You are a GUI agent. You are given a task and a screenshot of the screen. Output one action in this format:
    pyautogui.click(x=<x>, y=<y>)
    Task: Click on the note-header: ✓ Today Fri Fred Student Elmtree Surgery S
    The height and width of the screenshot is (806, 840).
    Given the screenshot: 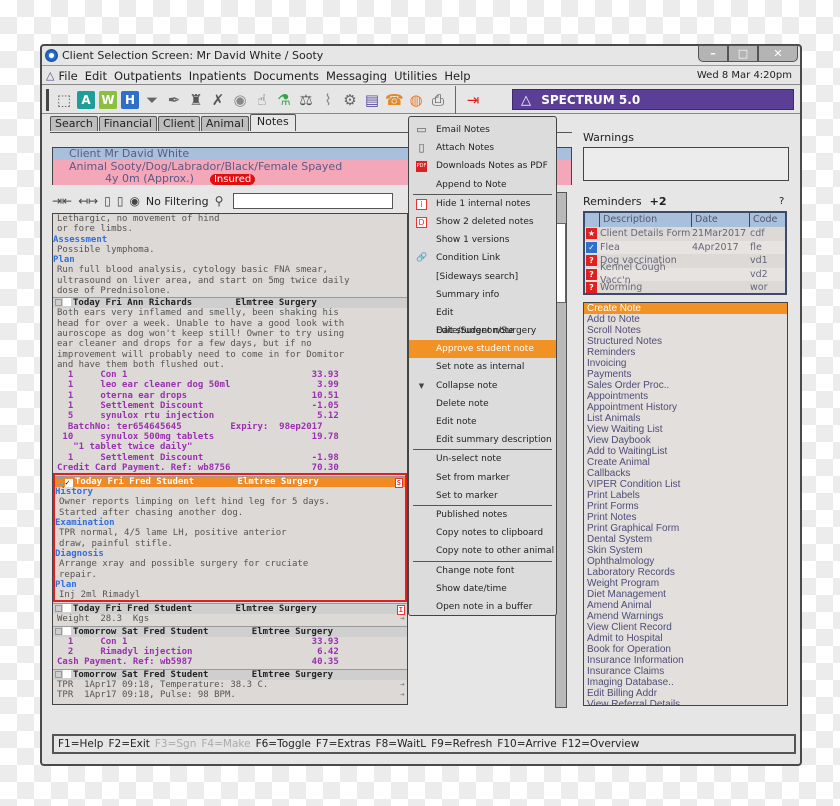 What is the action you would take?
    pyautogui.click(x=230, y=482)
    